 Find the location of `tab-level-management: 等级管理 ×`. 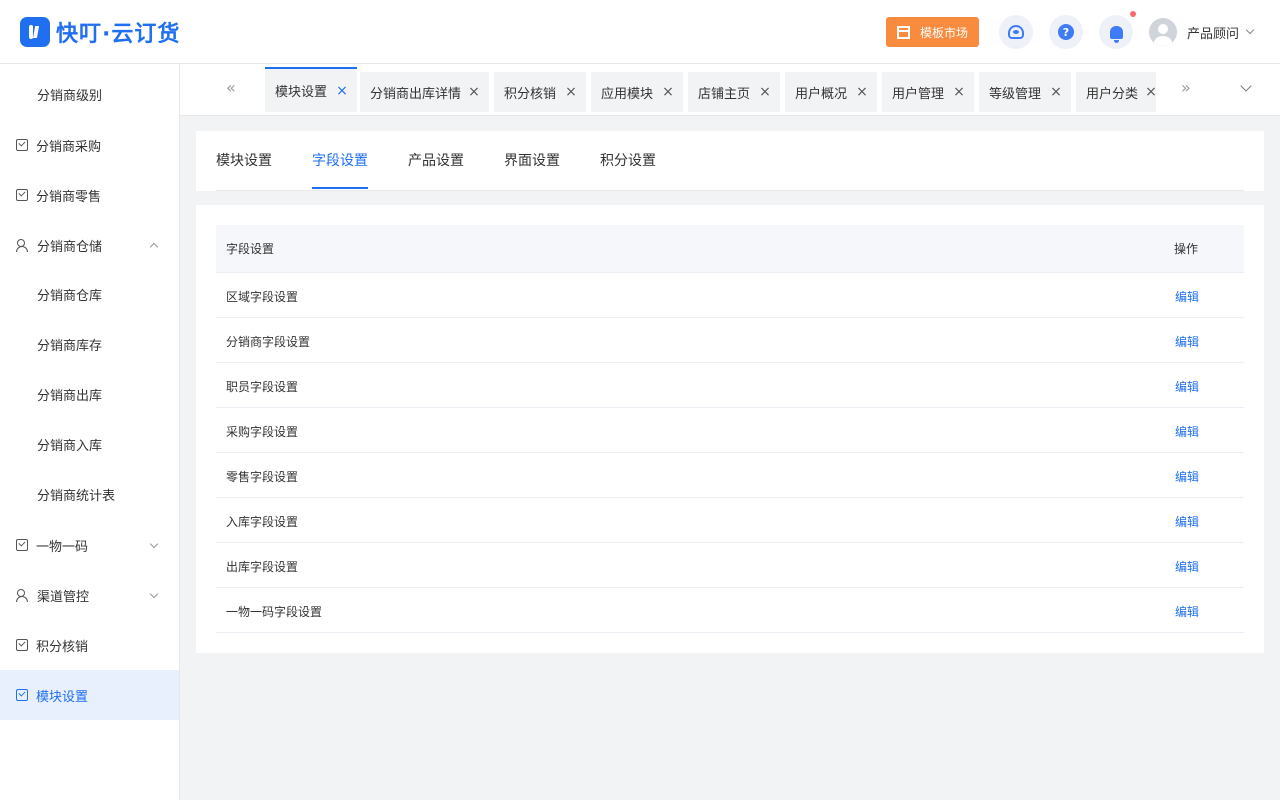

tab-level-management: 等级管理 × is located at coordinates (1025, 92).